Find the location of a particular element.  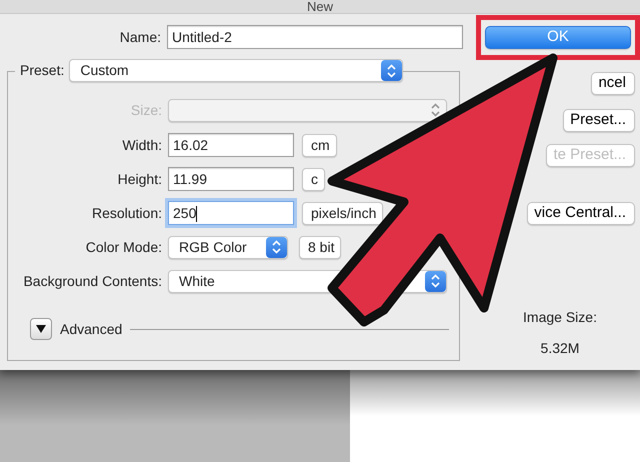

preset-label: Preset: is located at coordinates (42, 70).